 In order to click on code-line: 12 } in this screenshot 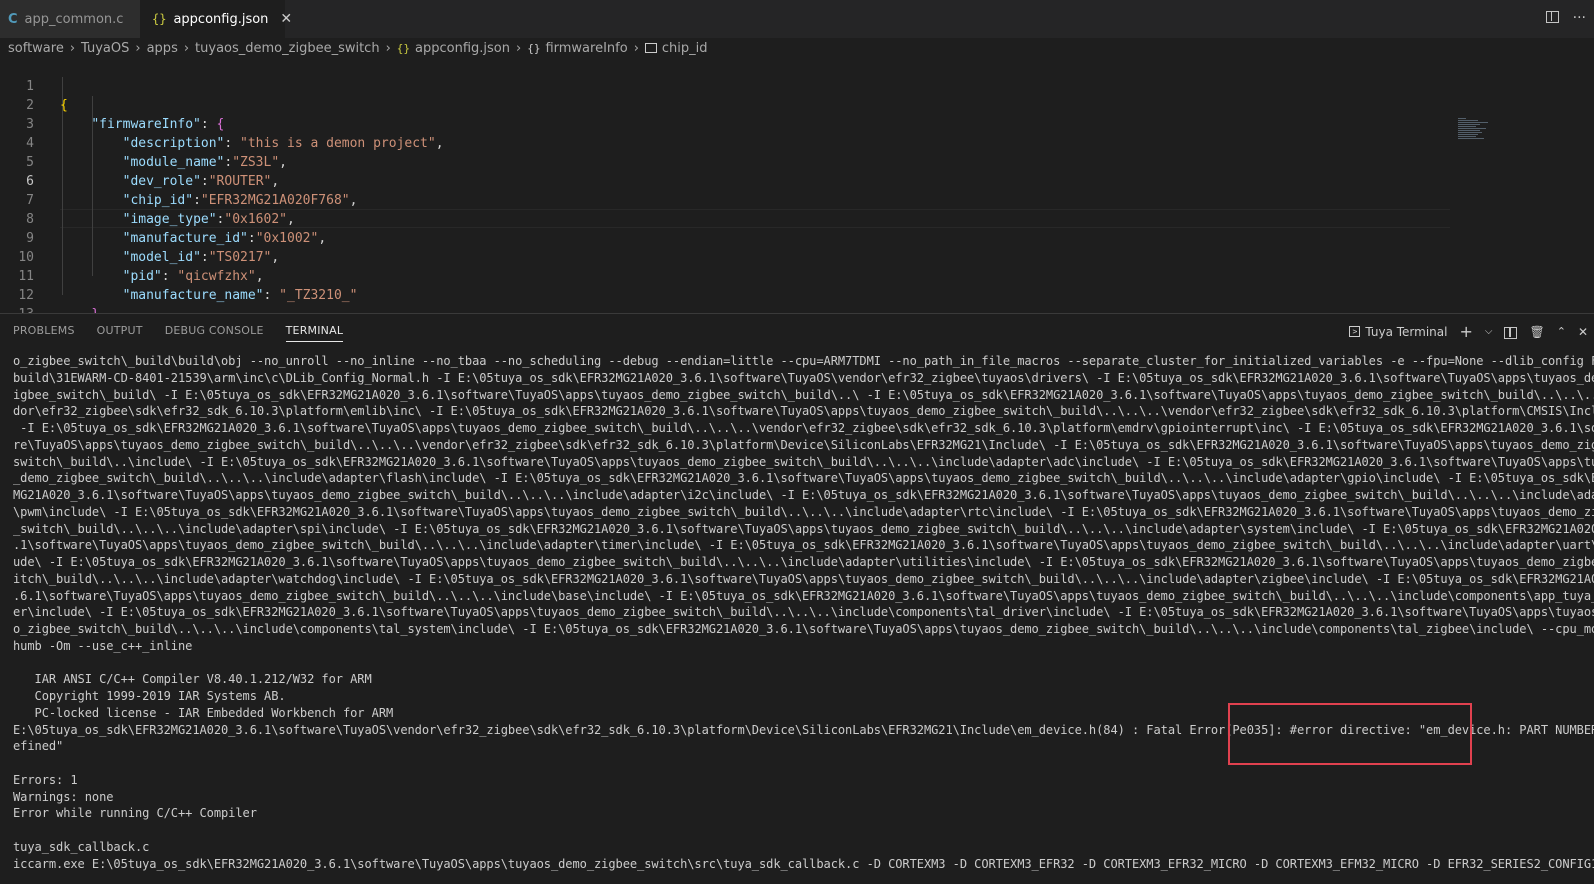, I will do `click(49, 290)`.